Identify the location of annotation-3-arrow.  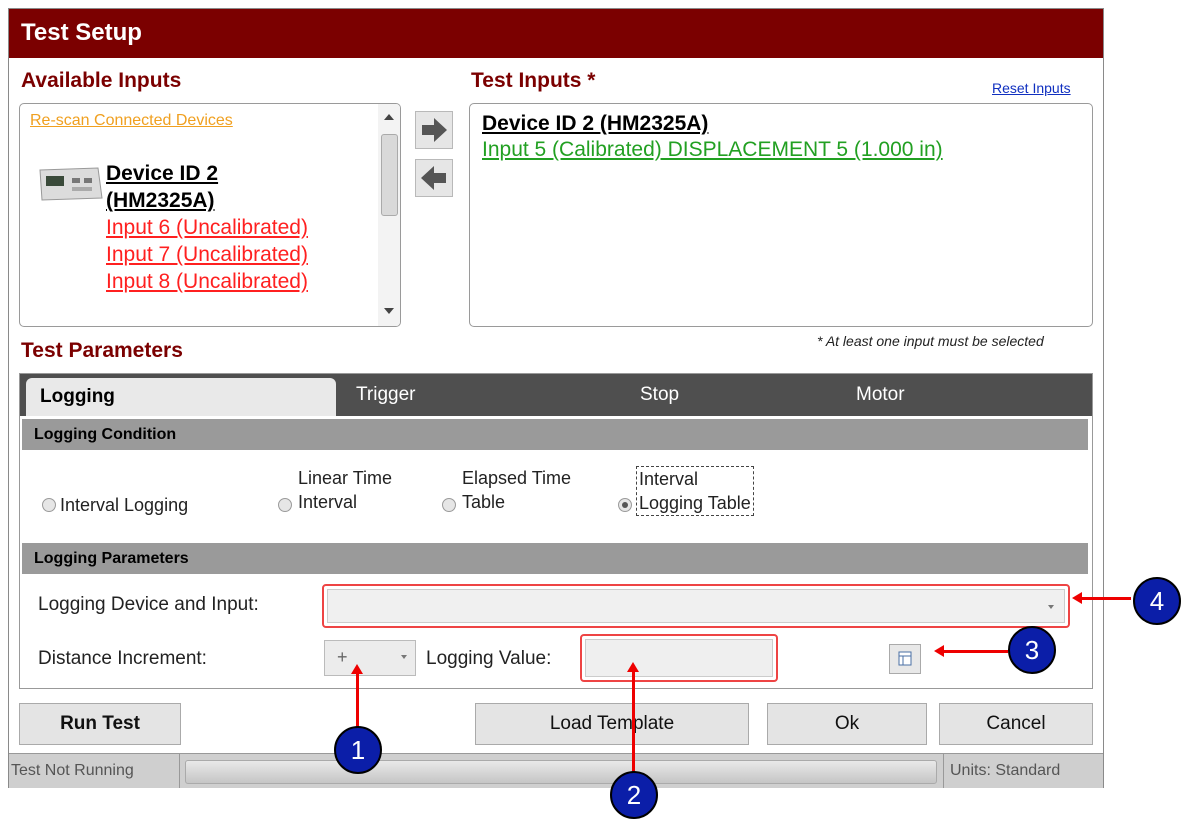
(975, 651).